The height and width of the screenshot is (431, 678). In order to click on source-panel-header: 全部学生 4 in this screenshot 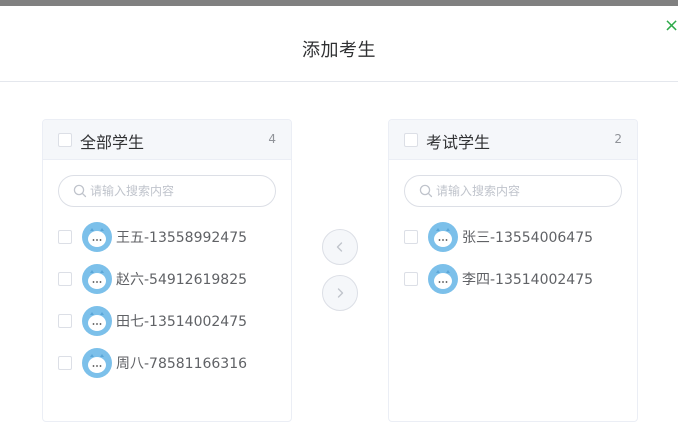, I will do `click(167, 140)`.